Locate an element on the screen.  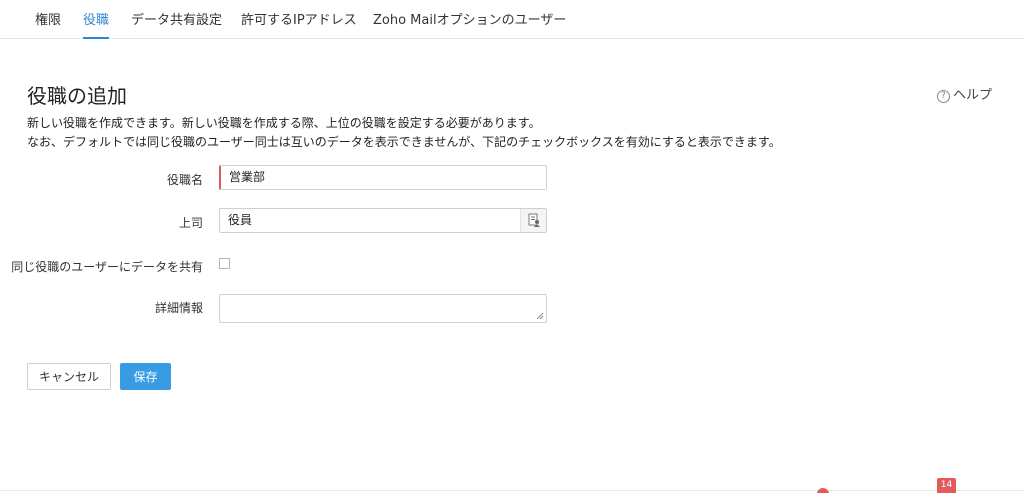
superior-input: 役員 is located at coordinates (383, 220).